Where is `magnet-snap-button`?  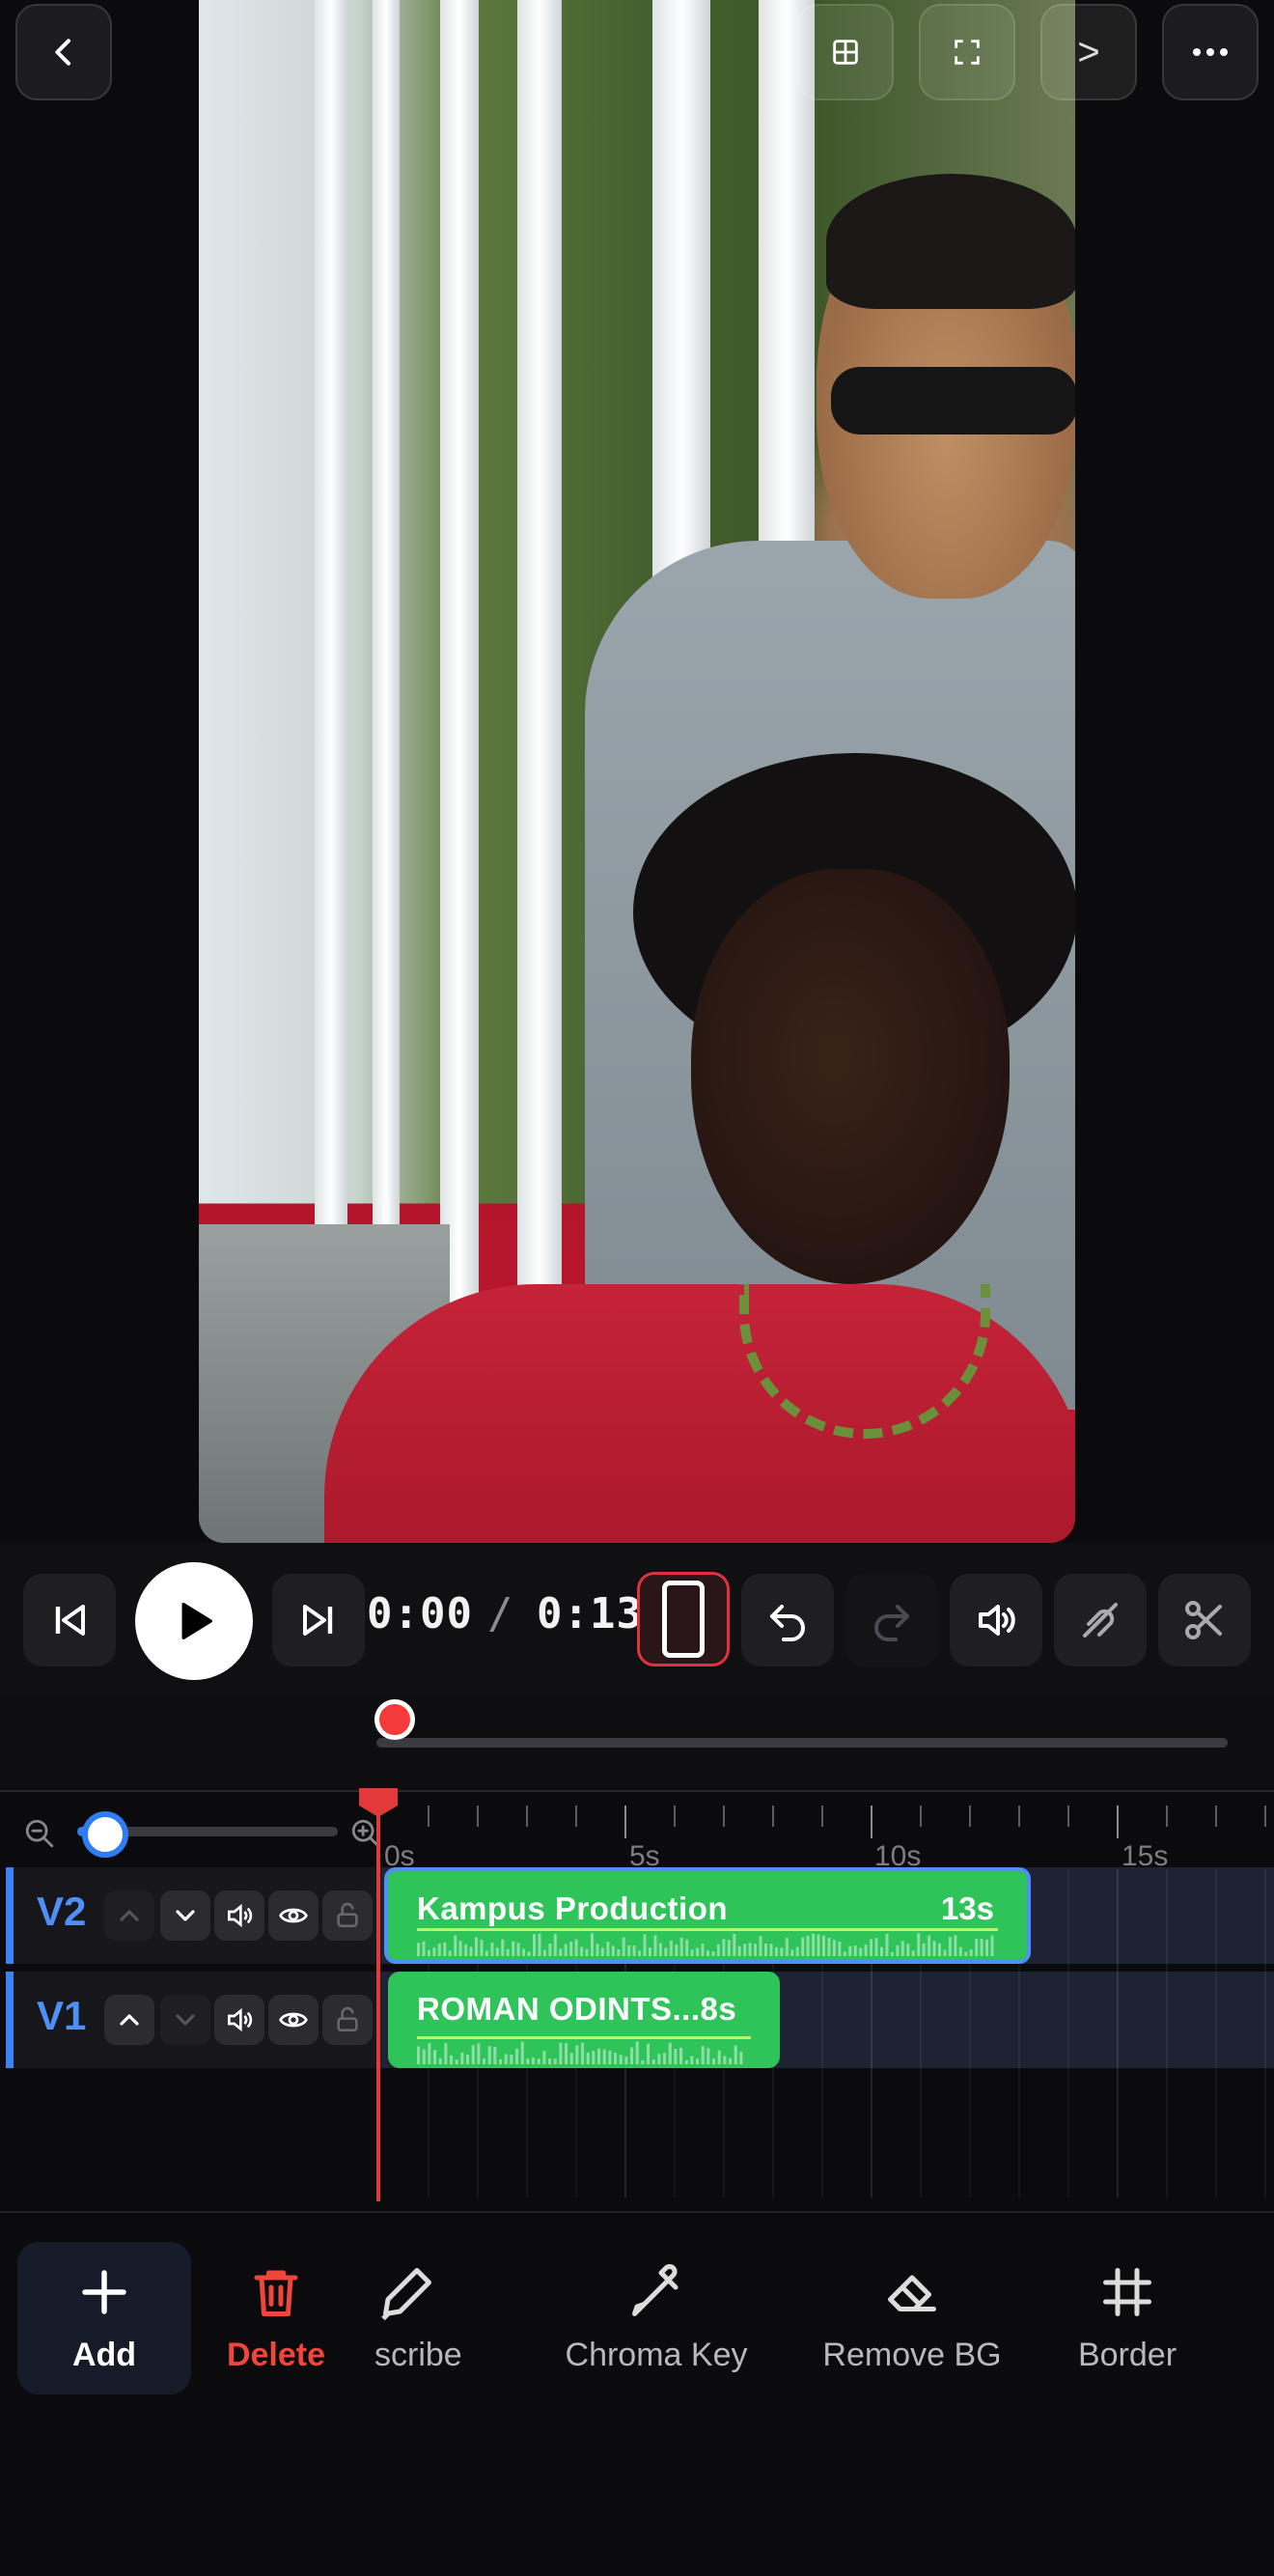
magnet-snap-button is located at coordinates (1100, 1620).